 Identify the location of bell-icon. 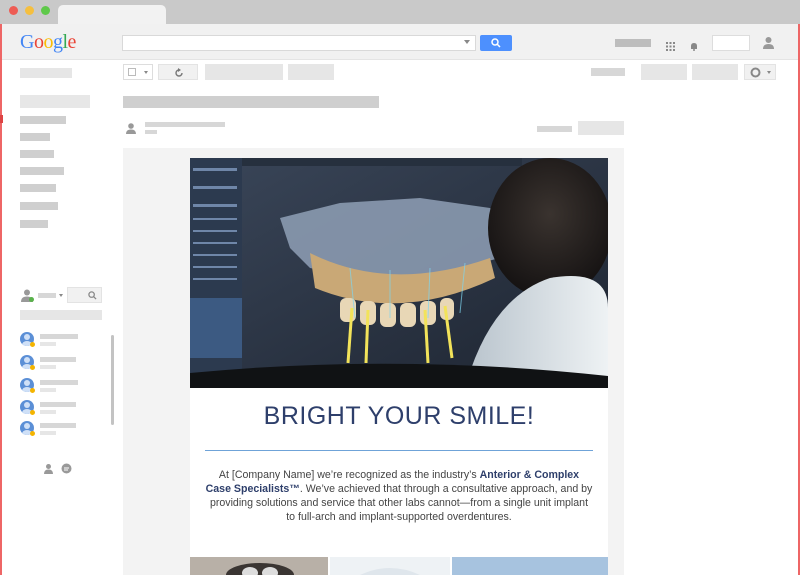
(694, 44).